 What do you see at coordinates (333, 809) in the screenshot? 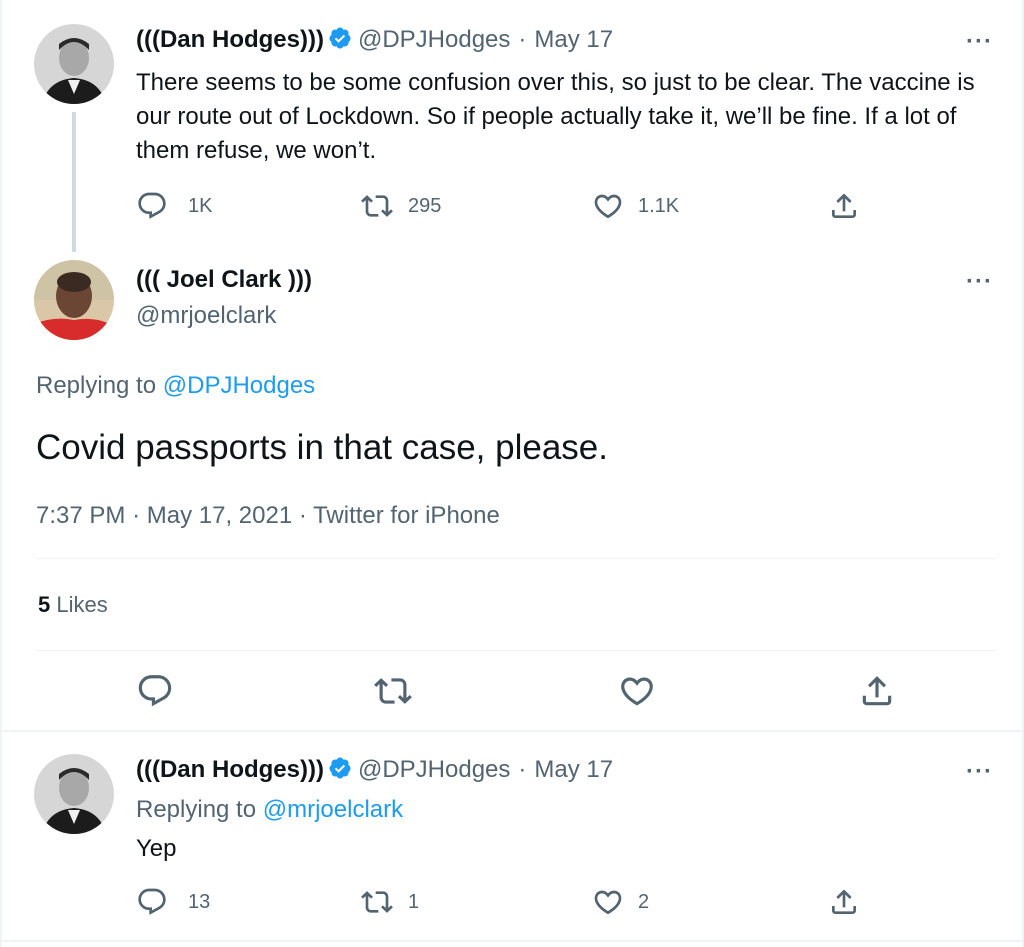
I see `replying-to-link: @mrjoelclark` at bounding box center [333, 809].